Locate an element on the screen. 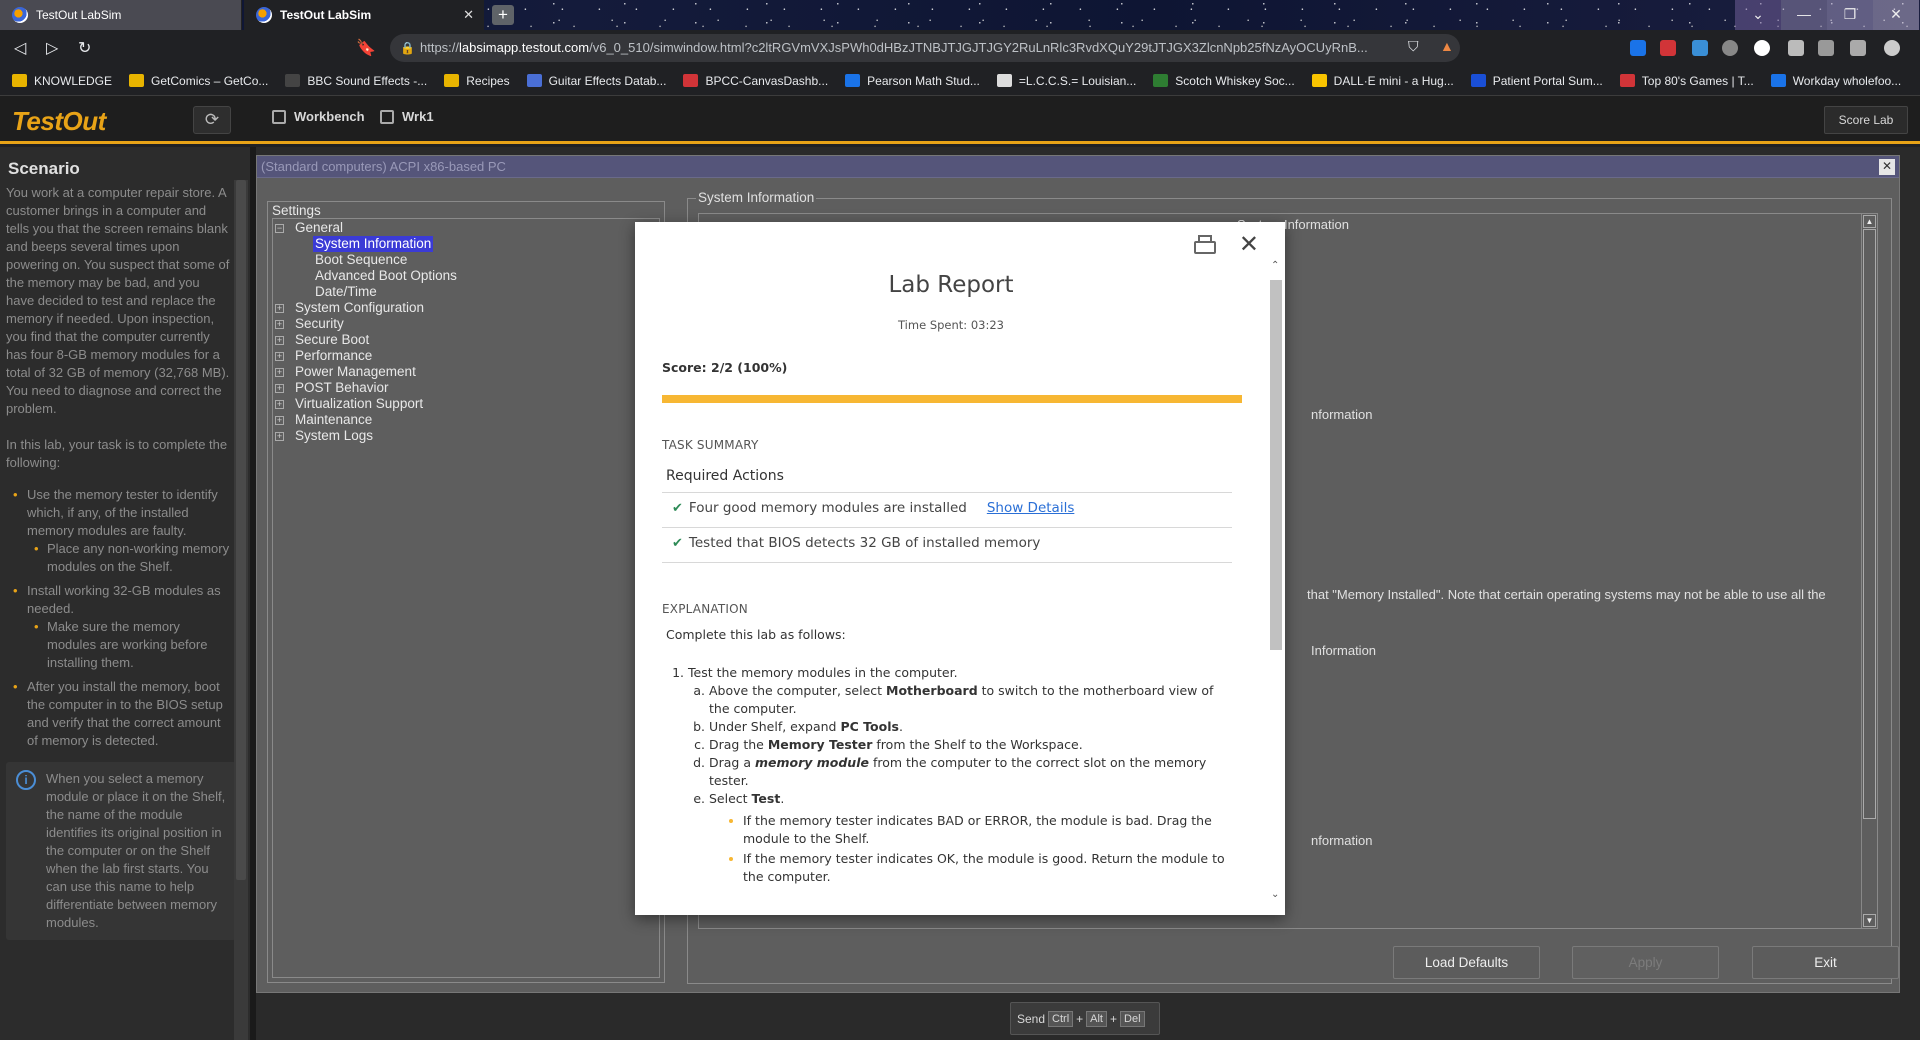 This screenshot has width=1920, height=1040. bookmark-item: Recipes is located at coordinates (477, 81).